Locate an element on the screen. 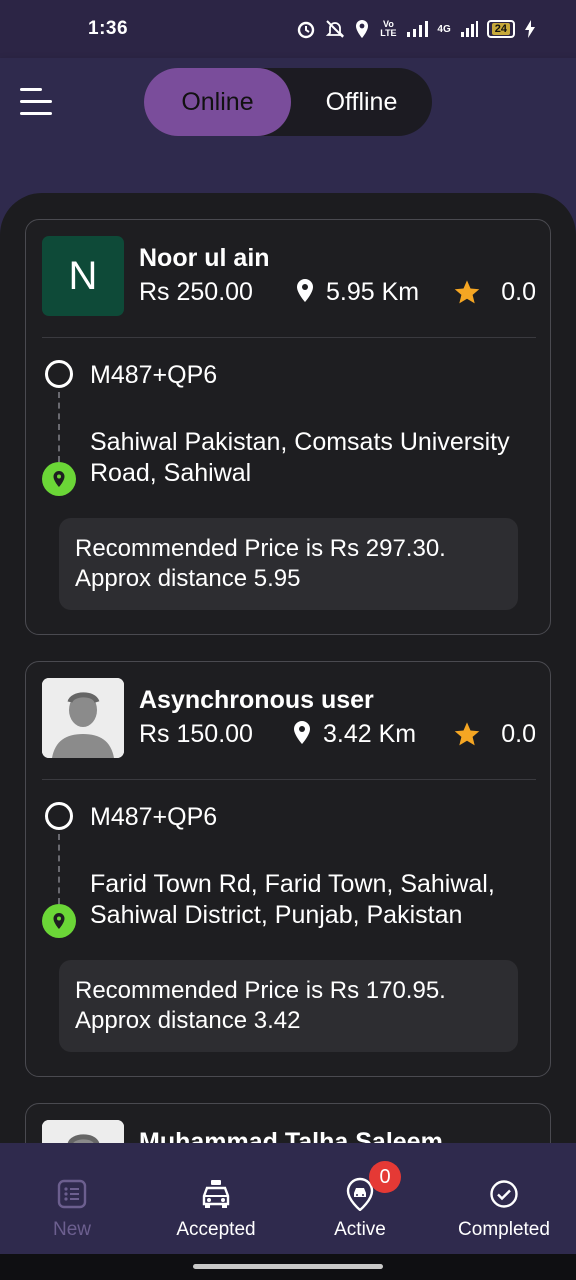  list-icon is located at coordinates (72, 1194).